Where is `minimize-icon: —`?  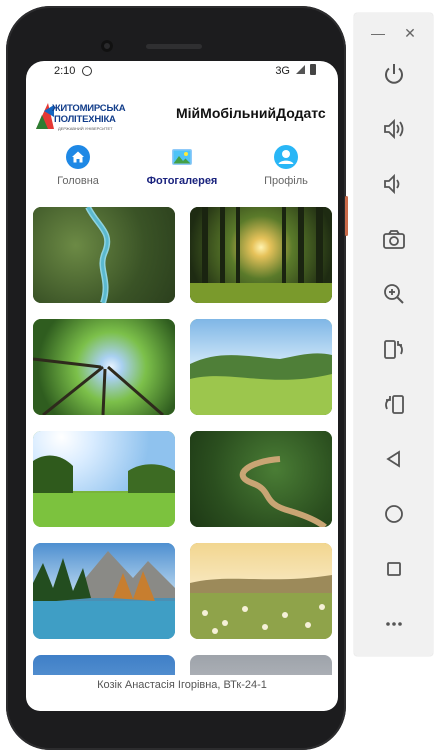
minimize-icon: — is located at coordinates (378, 33).